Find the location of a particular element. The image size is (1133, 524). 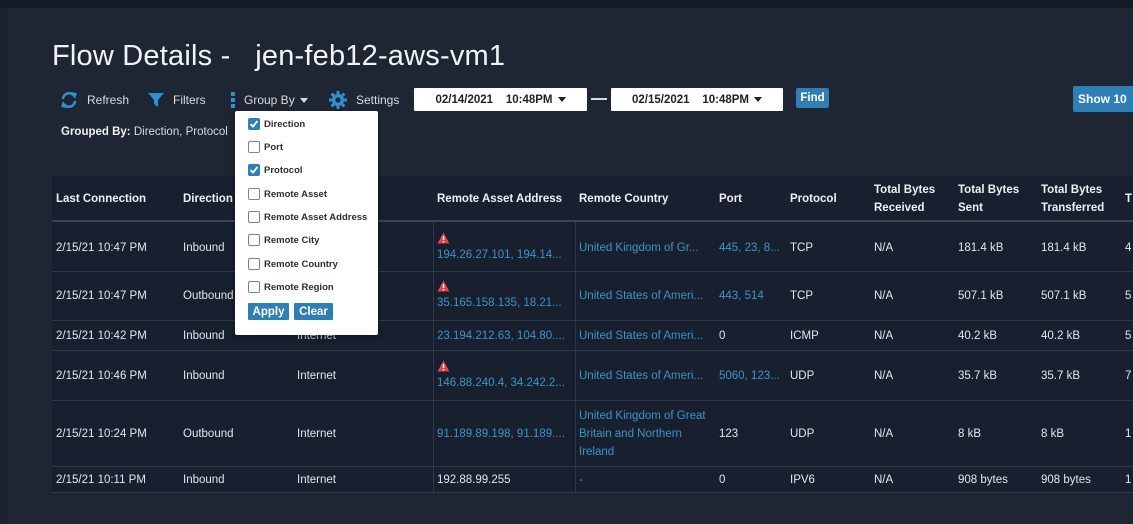

cell-text: UDP is located at coordinates (802, 433).